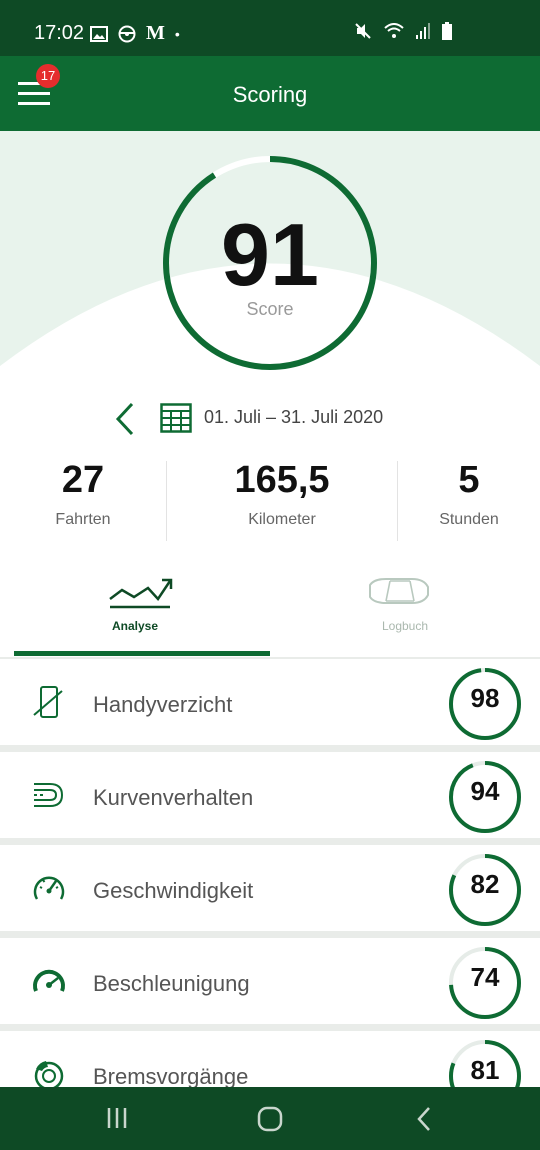 The width and height of the screenshot is (540, 1150). I want to click on car-icon, so click(399, 591).